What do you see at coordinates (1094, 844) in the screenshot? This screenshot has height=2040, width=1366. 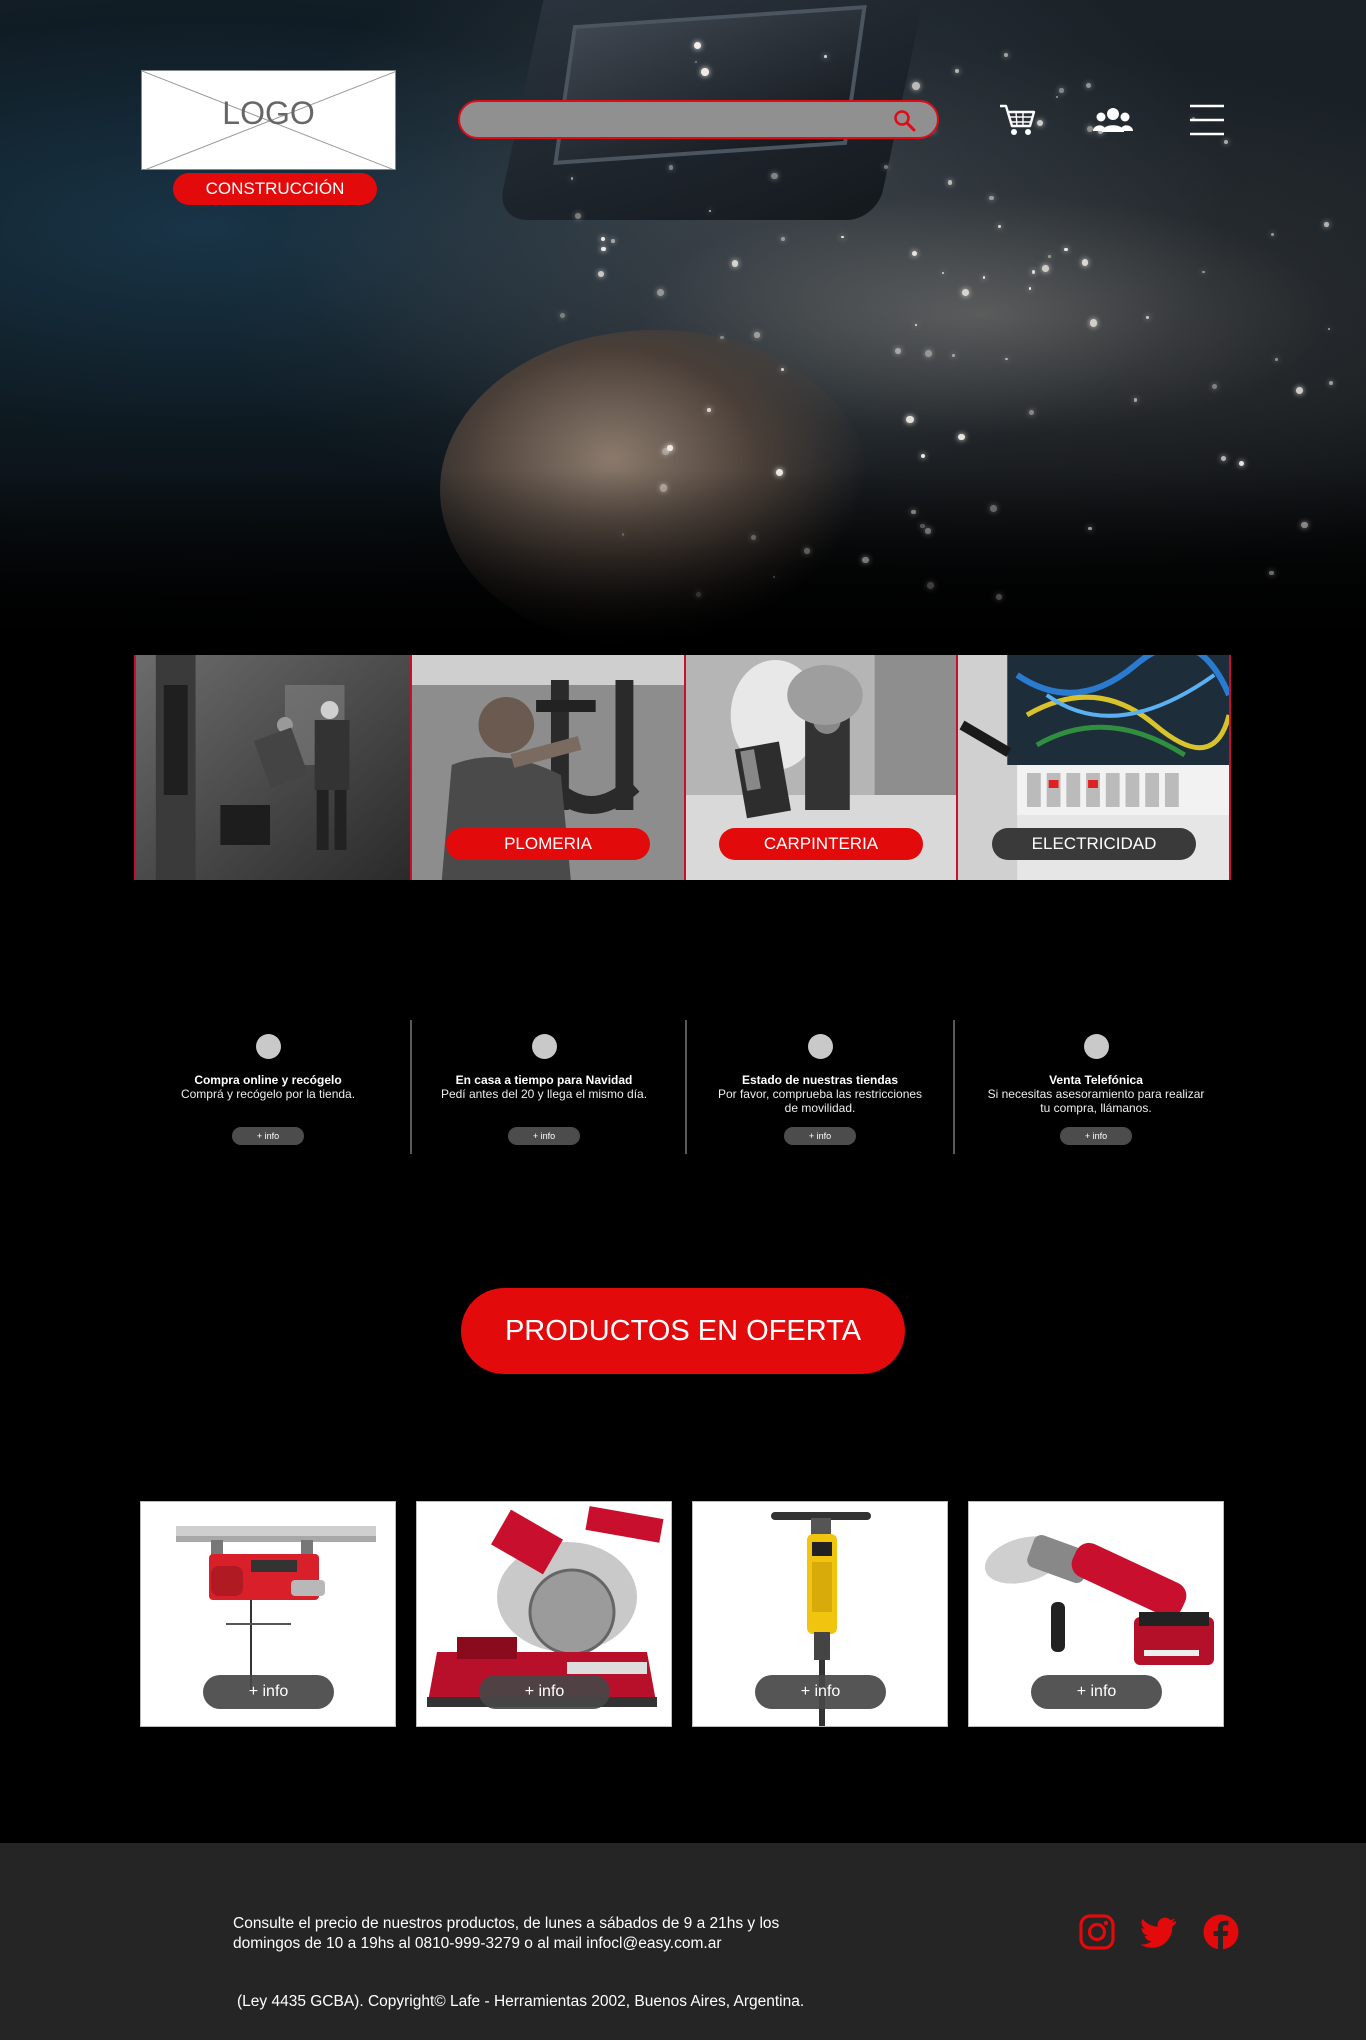 I see `category-pill-electricidad: ELECTRICIDAD` at bounding box center [1094, 844].